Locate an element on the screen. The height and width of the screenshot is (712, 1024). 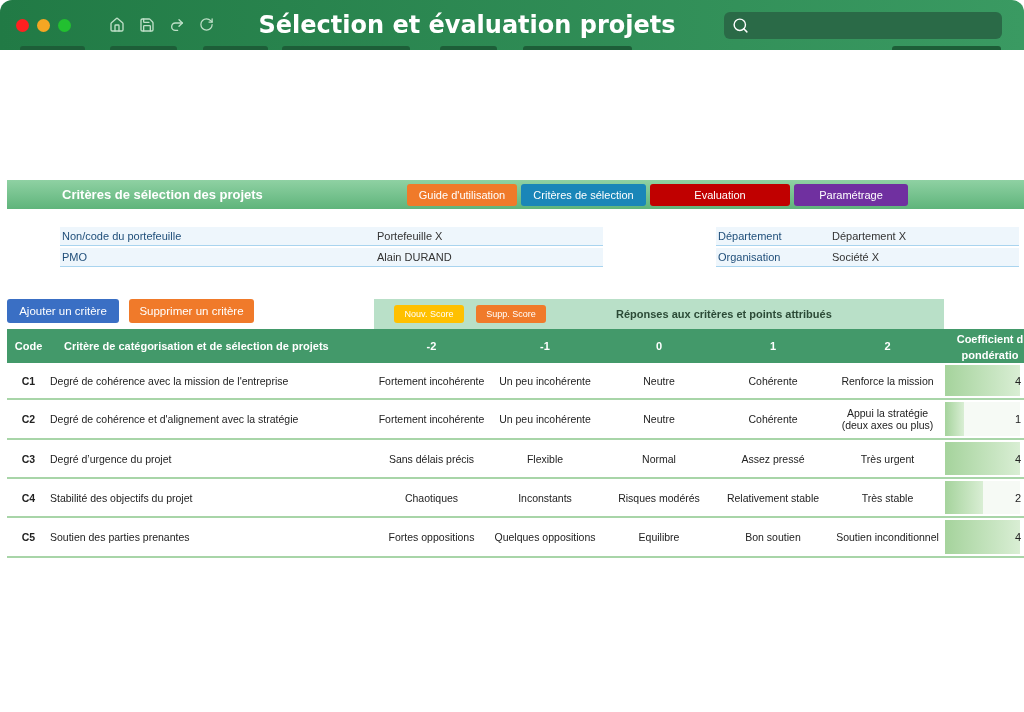
nav-button: Guide d'utilisation is located at coordinates (462, 194).